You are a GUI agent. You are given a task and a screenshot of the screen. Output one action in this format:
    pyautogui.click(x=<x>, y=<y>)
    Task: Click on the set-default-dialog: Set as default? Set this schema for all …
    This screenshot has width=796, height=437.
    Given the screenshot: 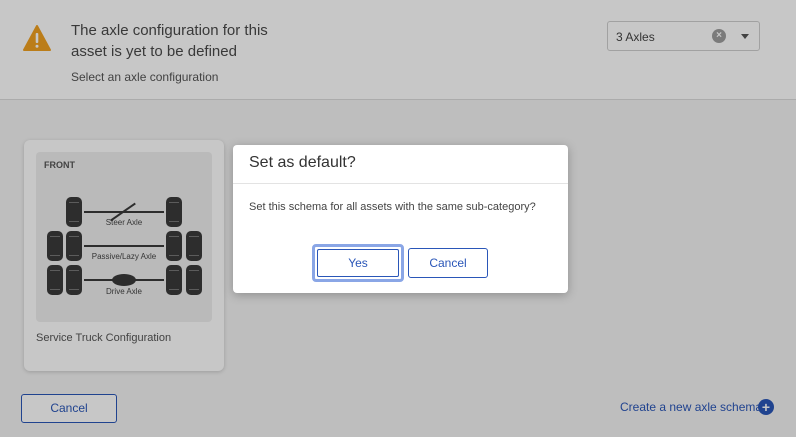 What is the action you would take?
    pyautogui.click(x=400, y=219)
    